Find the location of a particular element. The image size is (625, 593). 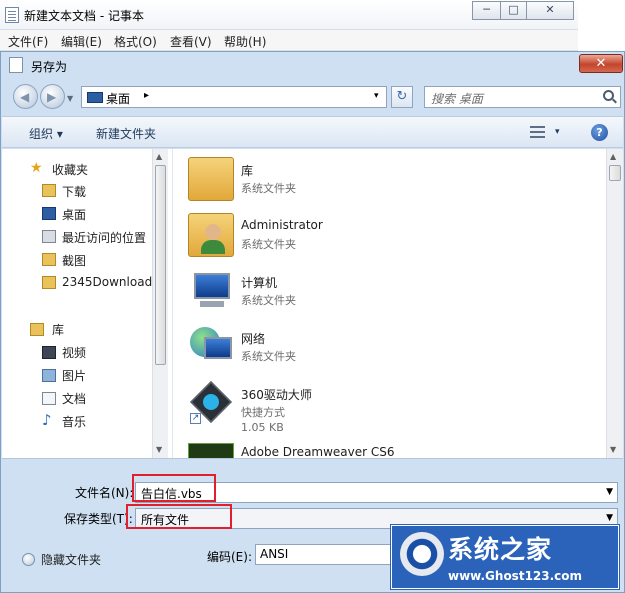

hide-folders-button: 隐藏文件夹 is located at coordinates (71, 559).